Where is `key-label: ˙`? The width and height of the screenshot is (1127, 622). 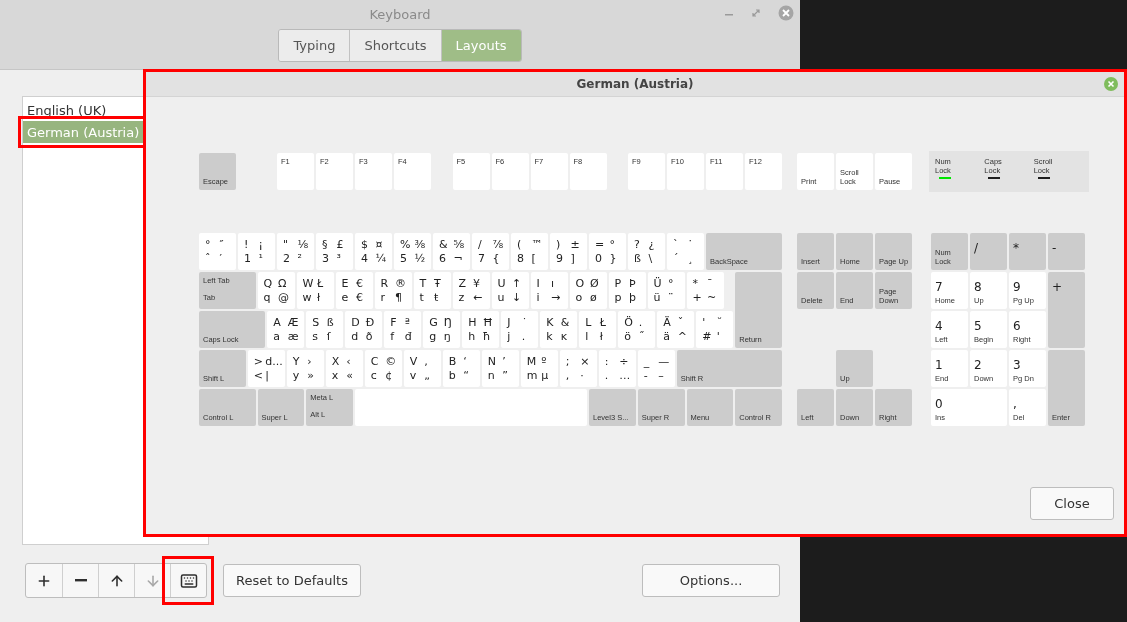 key-label: ˙ is located at coordinates (690, 244).